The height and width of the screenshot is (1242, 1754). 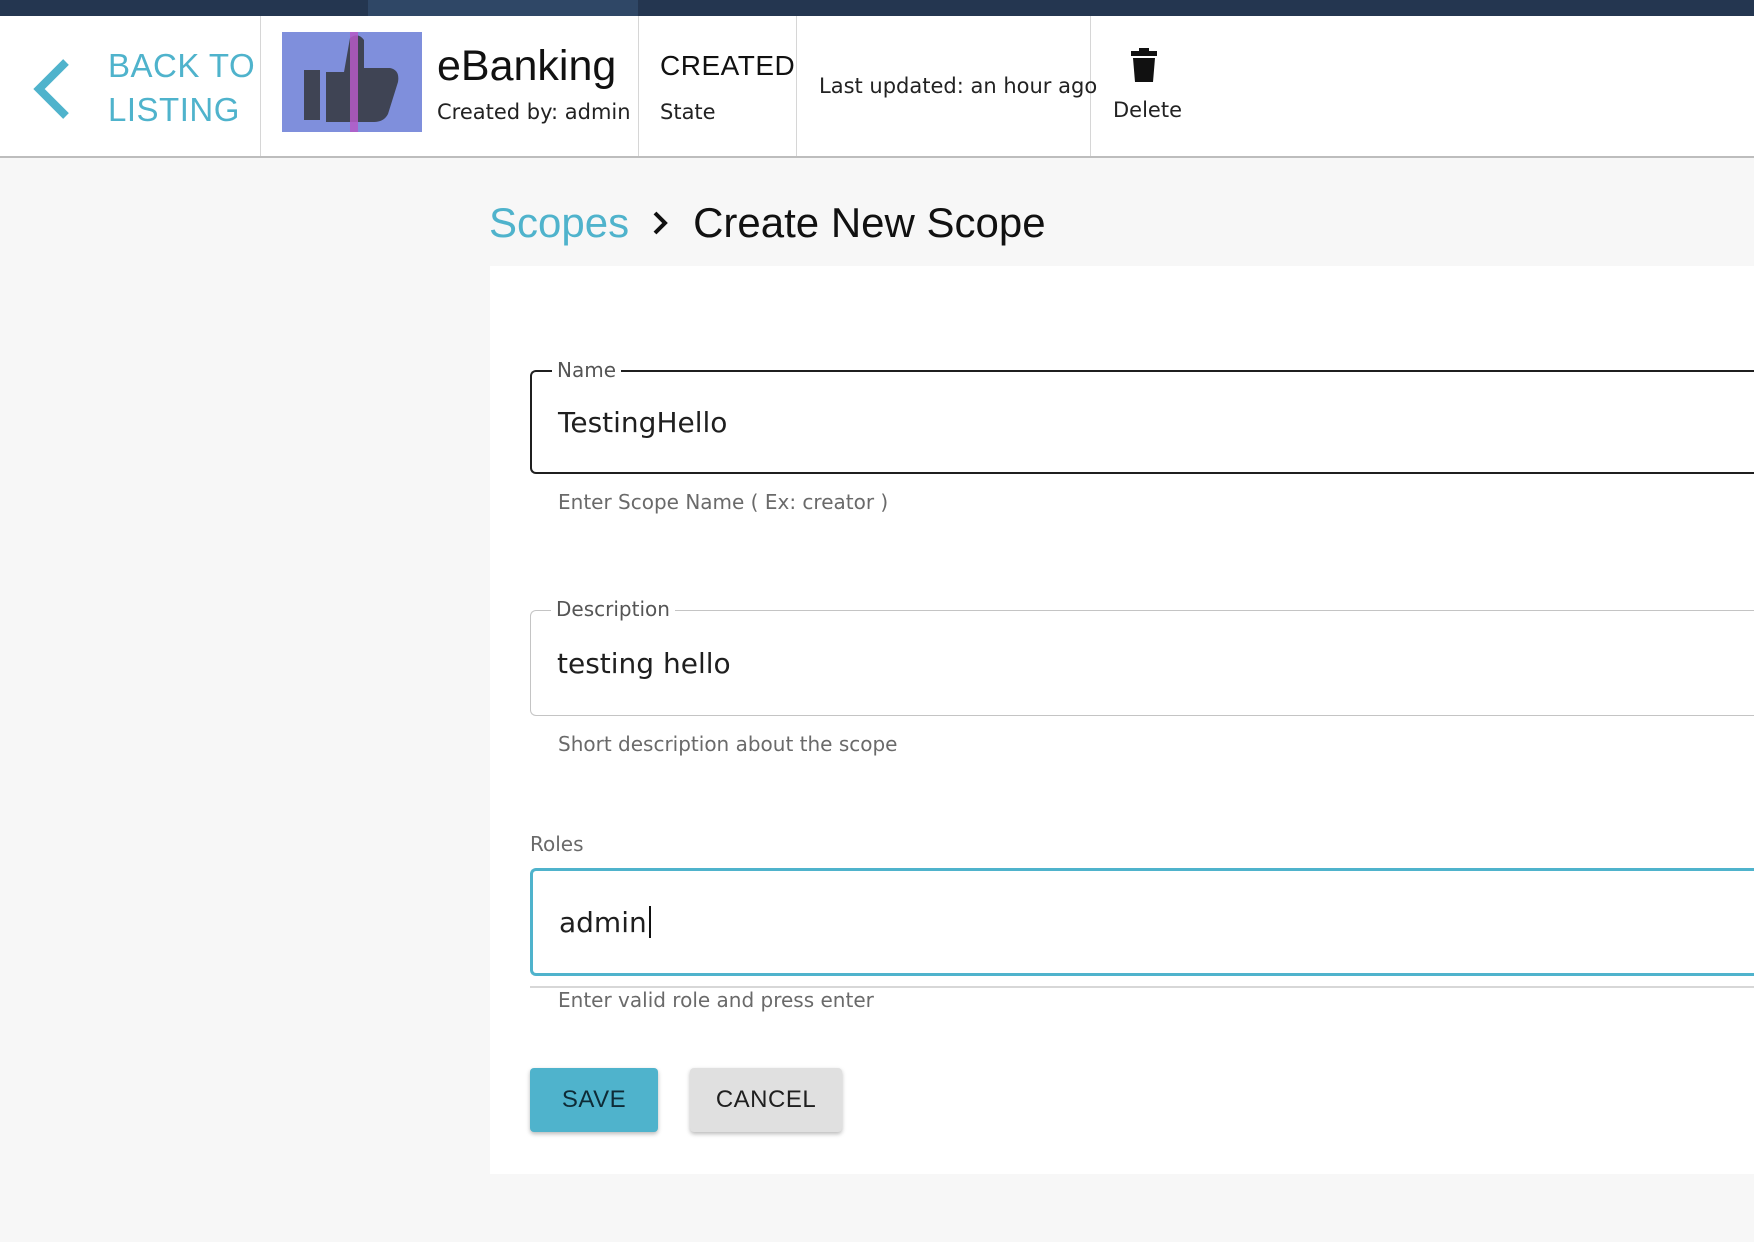 I want to click on description-helper-text: Short description about the scope, so click(x=728, y=744).